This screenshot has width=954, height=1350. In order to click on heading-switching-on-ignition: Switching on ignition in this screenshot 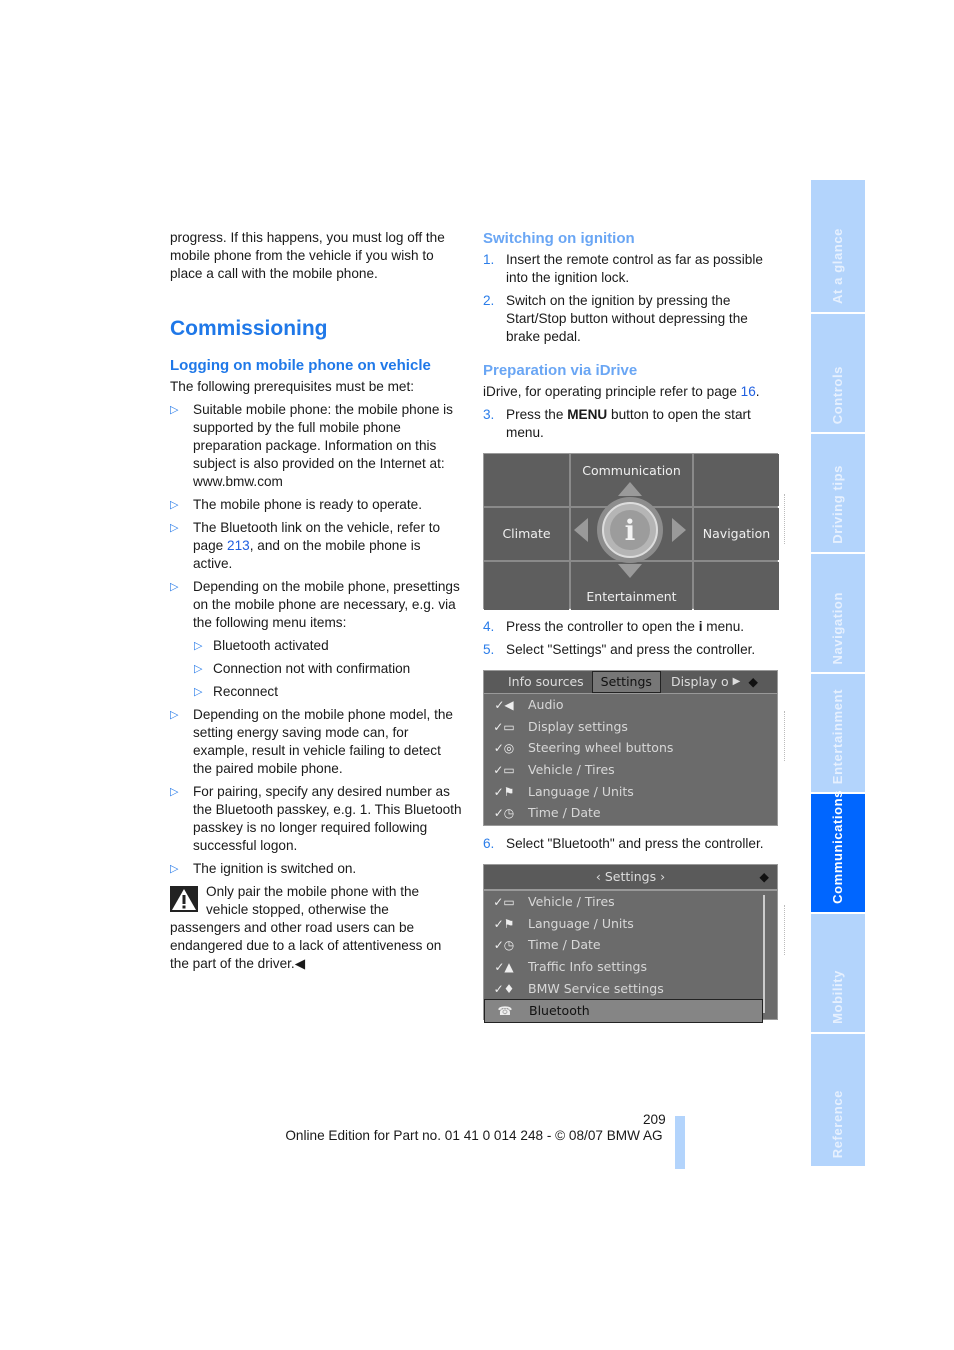, I will do `click(559, 238)`.